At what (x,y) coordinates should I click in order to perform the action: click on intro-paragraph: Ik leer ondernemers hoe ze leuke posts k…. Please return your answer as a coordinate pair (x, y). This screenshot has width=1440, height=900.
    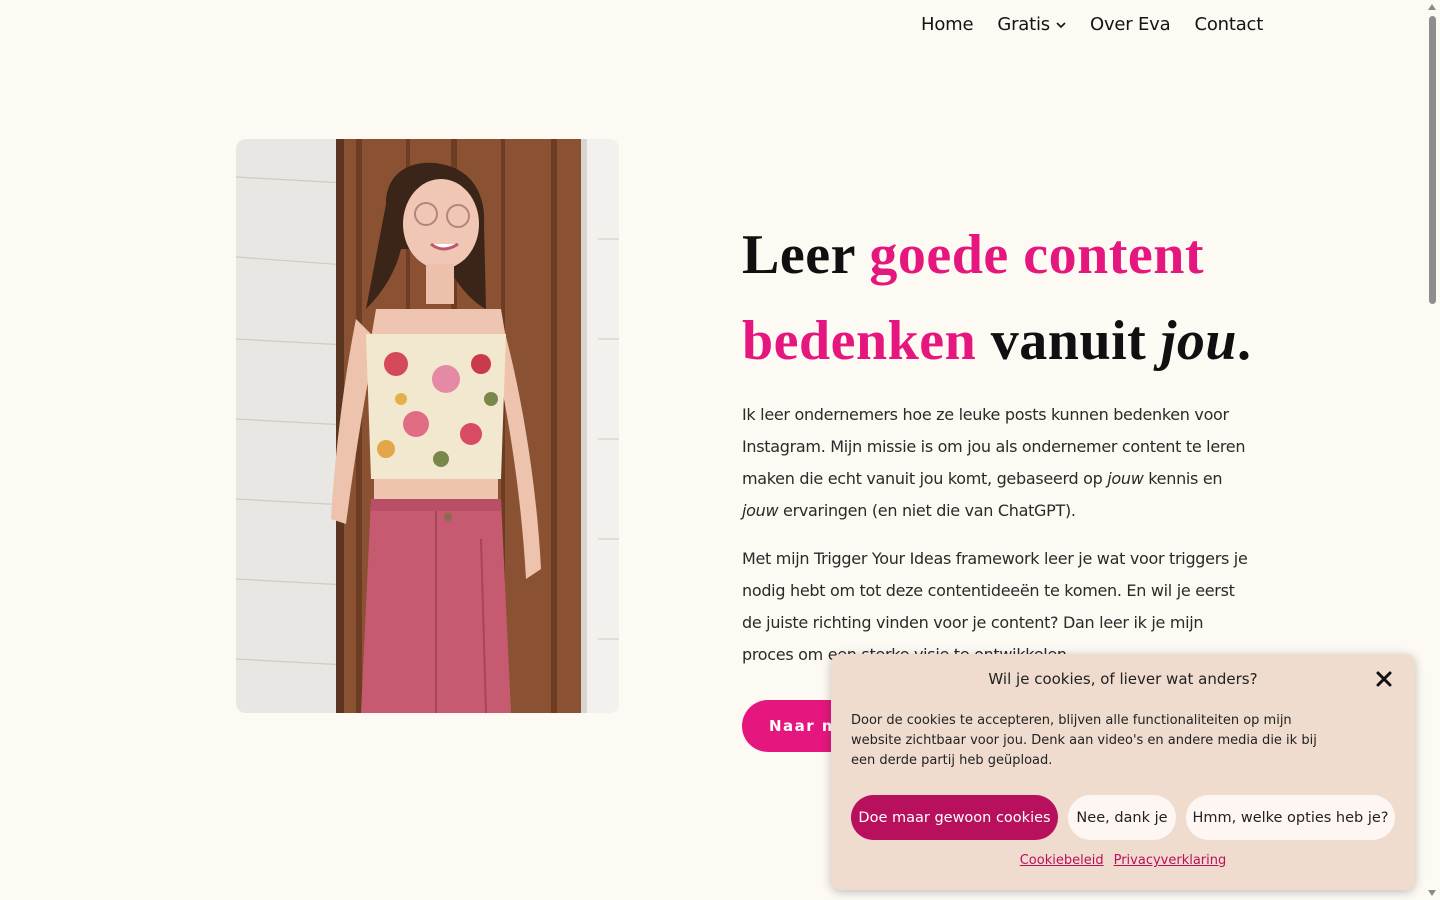
    Looking at the image, I should click on (997, 463).